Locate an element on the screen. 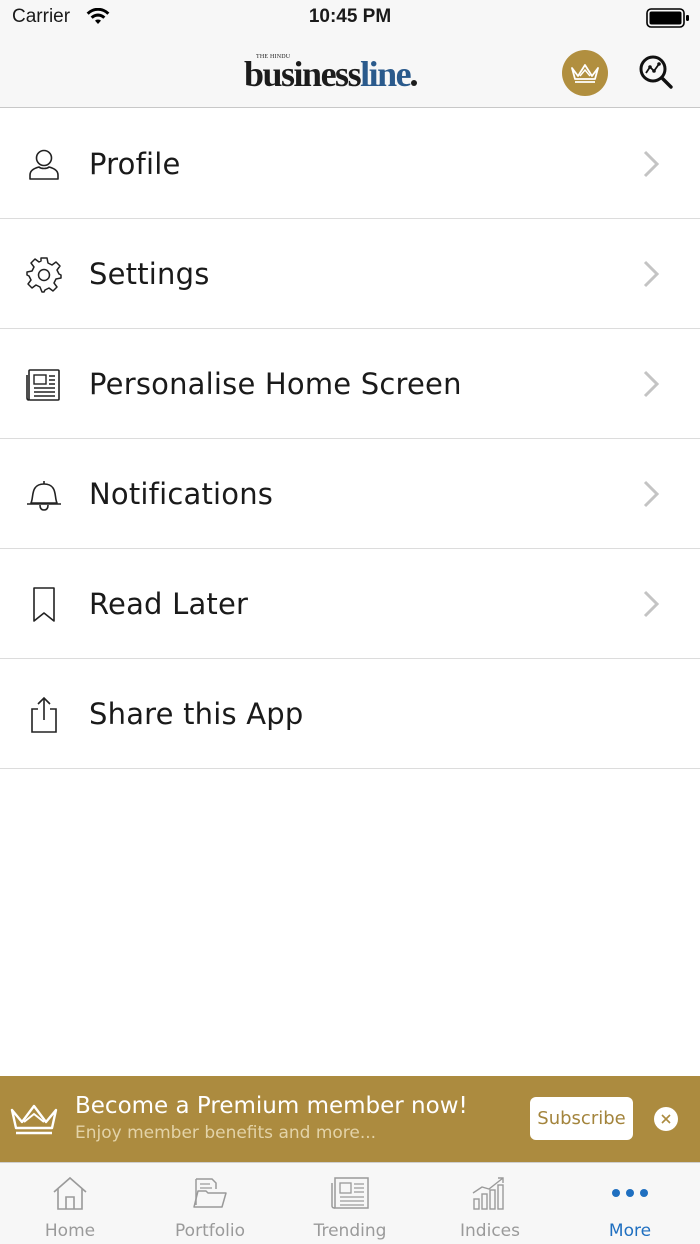  chart-search-icon is located at coordinates (656, 72).